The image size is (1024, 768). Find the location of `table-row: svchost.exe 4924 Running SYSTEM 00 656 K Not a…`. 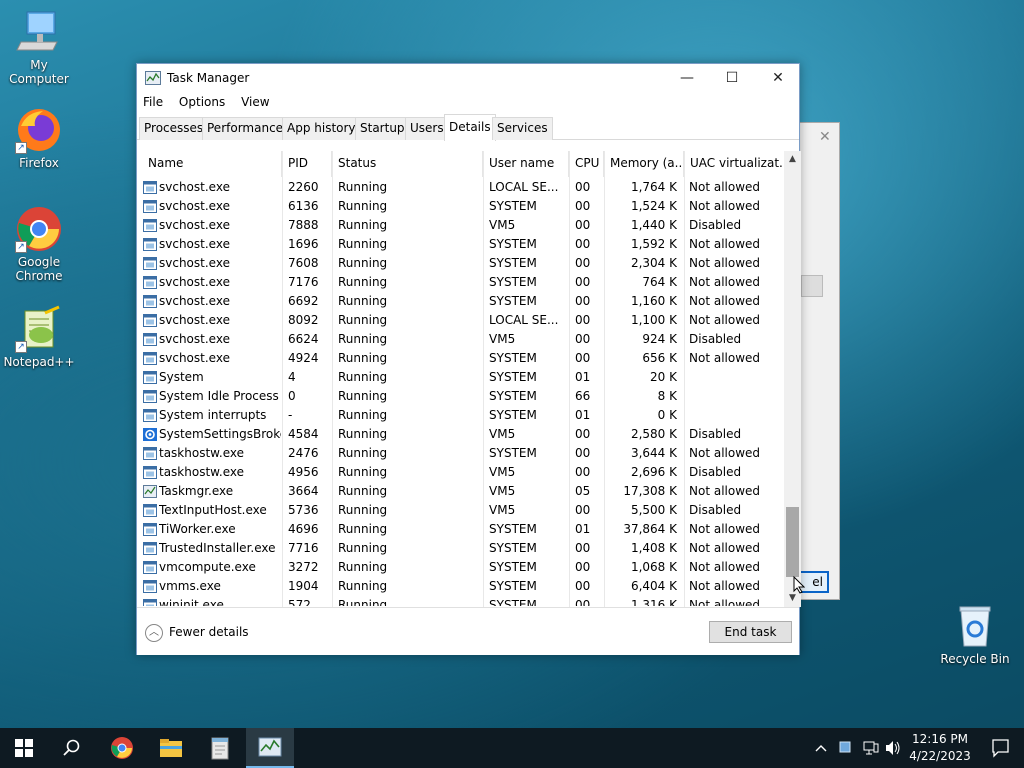

table-row: svchost.exe 4924 Running SYSTEM 00 656 K Not a… is located at coordinates (460, 358).